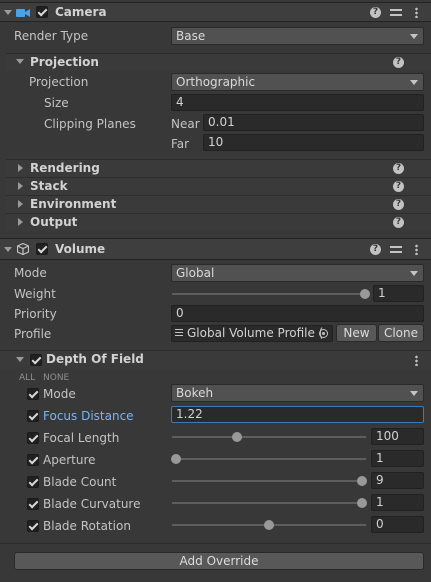 The width and height of the screenshot is (431, 582). What do you see at coordinates (323, 333) in the screenshot?
I see `object-picker-icon` at bounding box center [323, 333].